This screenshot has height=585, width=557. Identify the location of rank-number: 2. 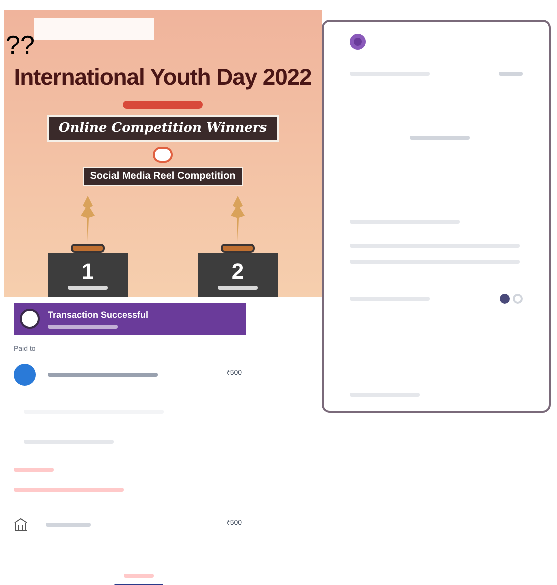
(238, 271).